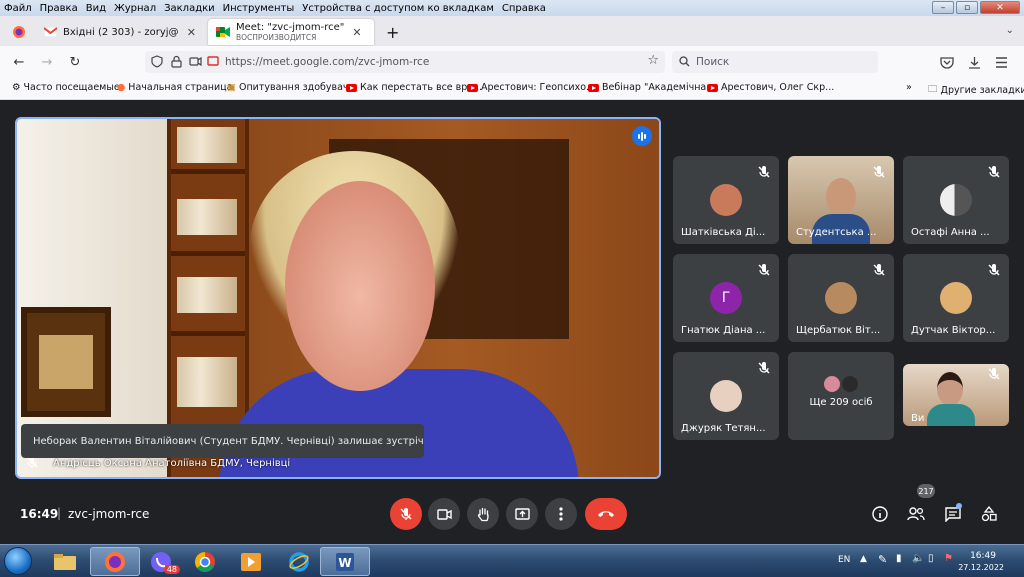  What do you see at coordinates (918, 558) in the screenshot?
I see `volume-icon: 🔈` at bounding box center [918, 558].